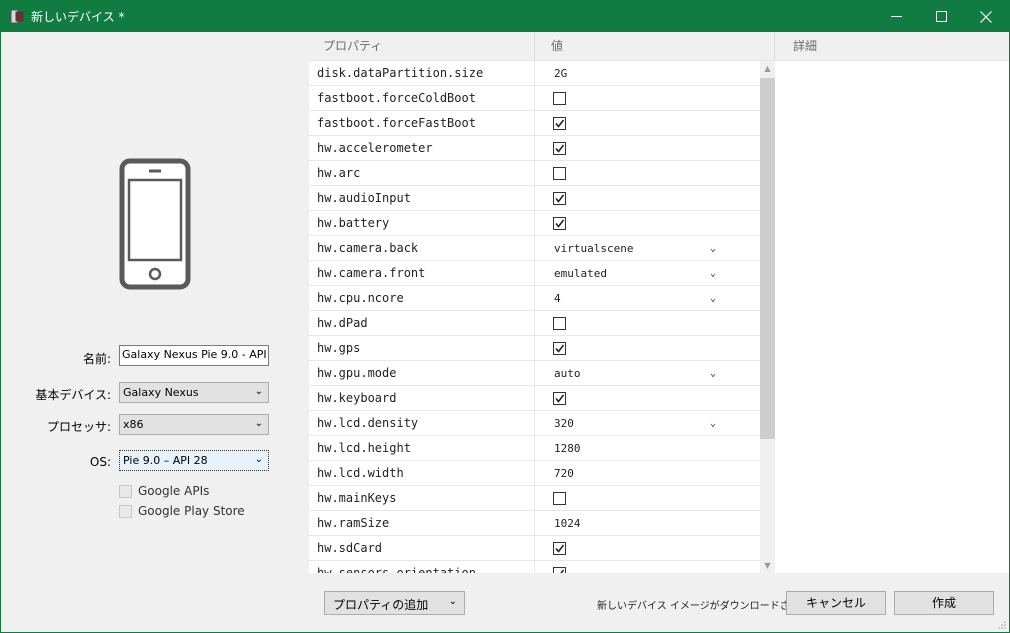 This screenshot has height=633, width=1010. Describe the element at coordinates (1002, 625) in the screenshot. I see `resize-grip-icon` at that location.